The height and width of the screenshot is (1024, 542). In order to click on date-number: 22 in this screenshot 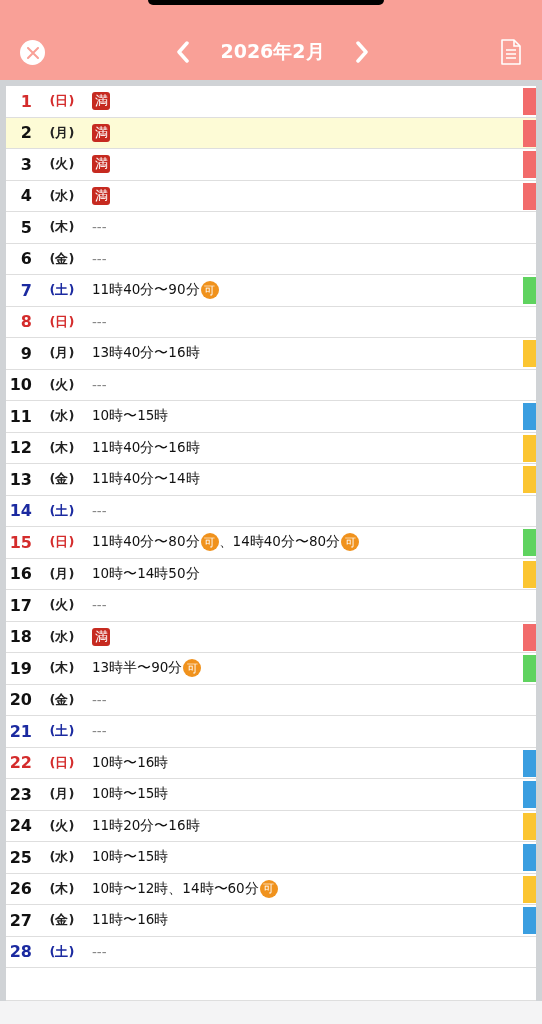, I will do `click(20, 763)`.